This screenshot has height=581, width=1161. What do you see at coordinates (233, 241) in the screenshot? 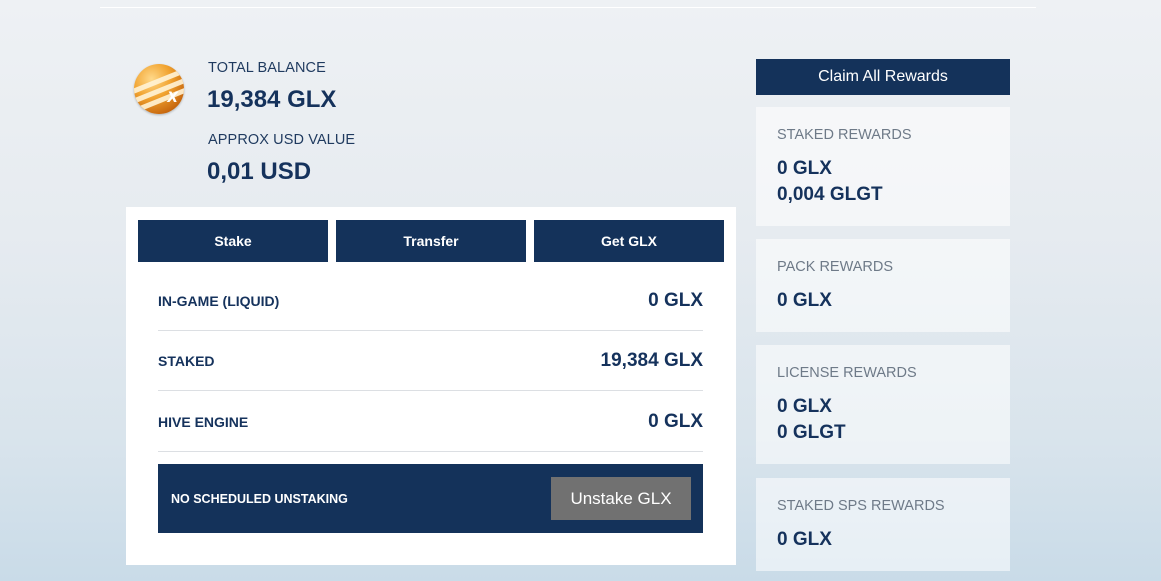
I see `stake-button: Stake` at bounding box center [233, 241].